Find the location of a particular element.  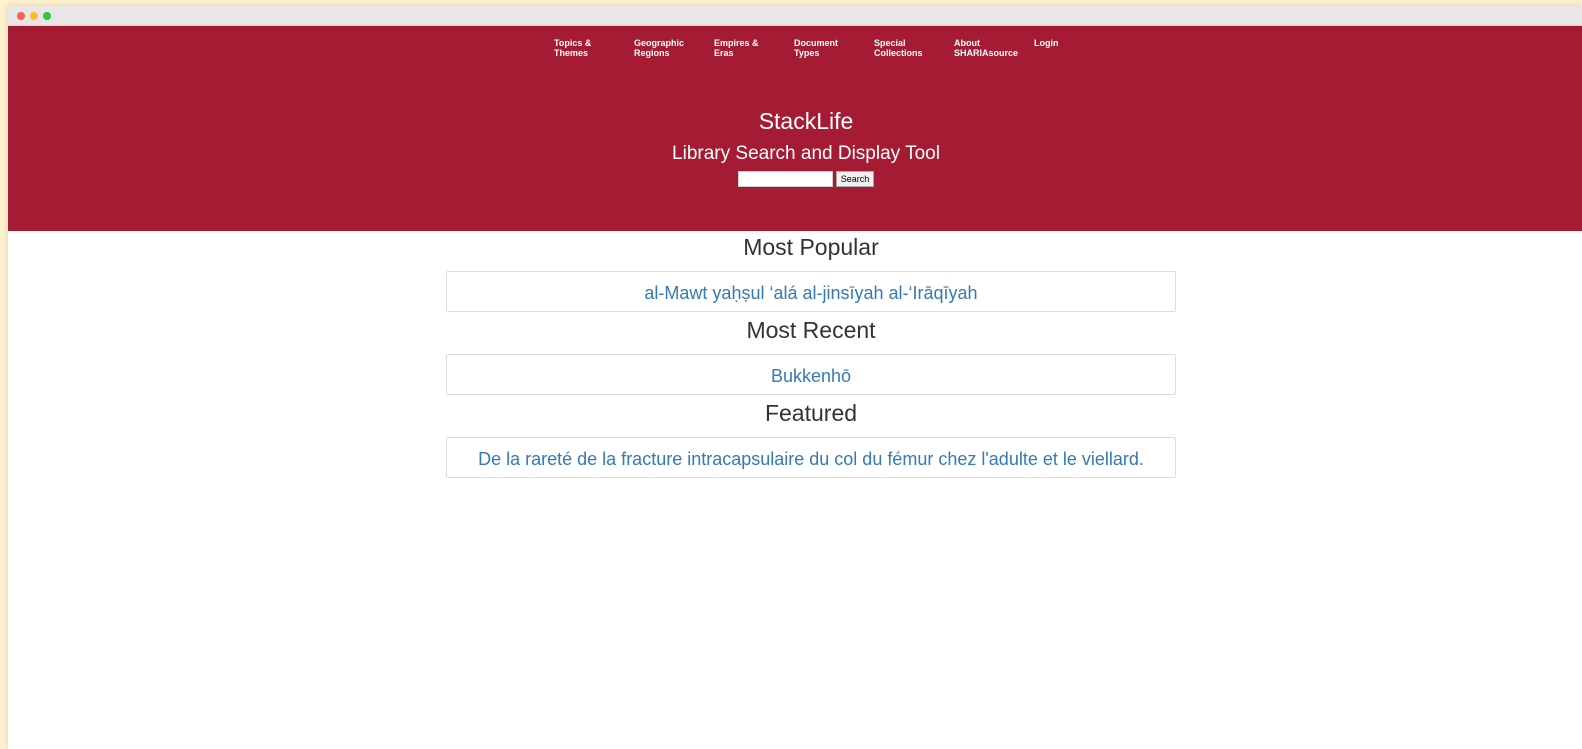

site-title: StackLife is located at coordinates (806, 121).